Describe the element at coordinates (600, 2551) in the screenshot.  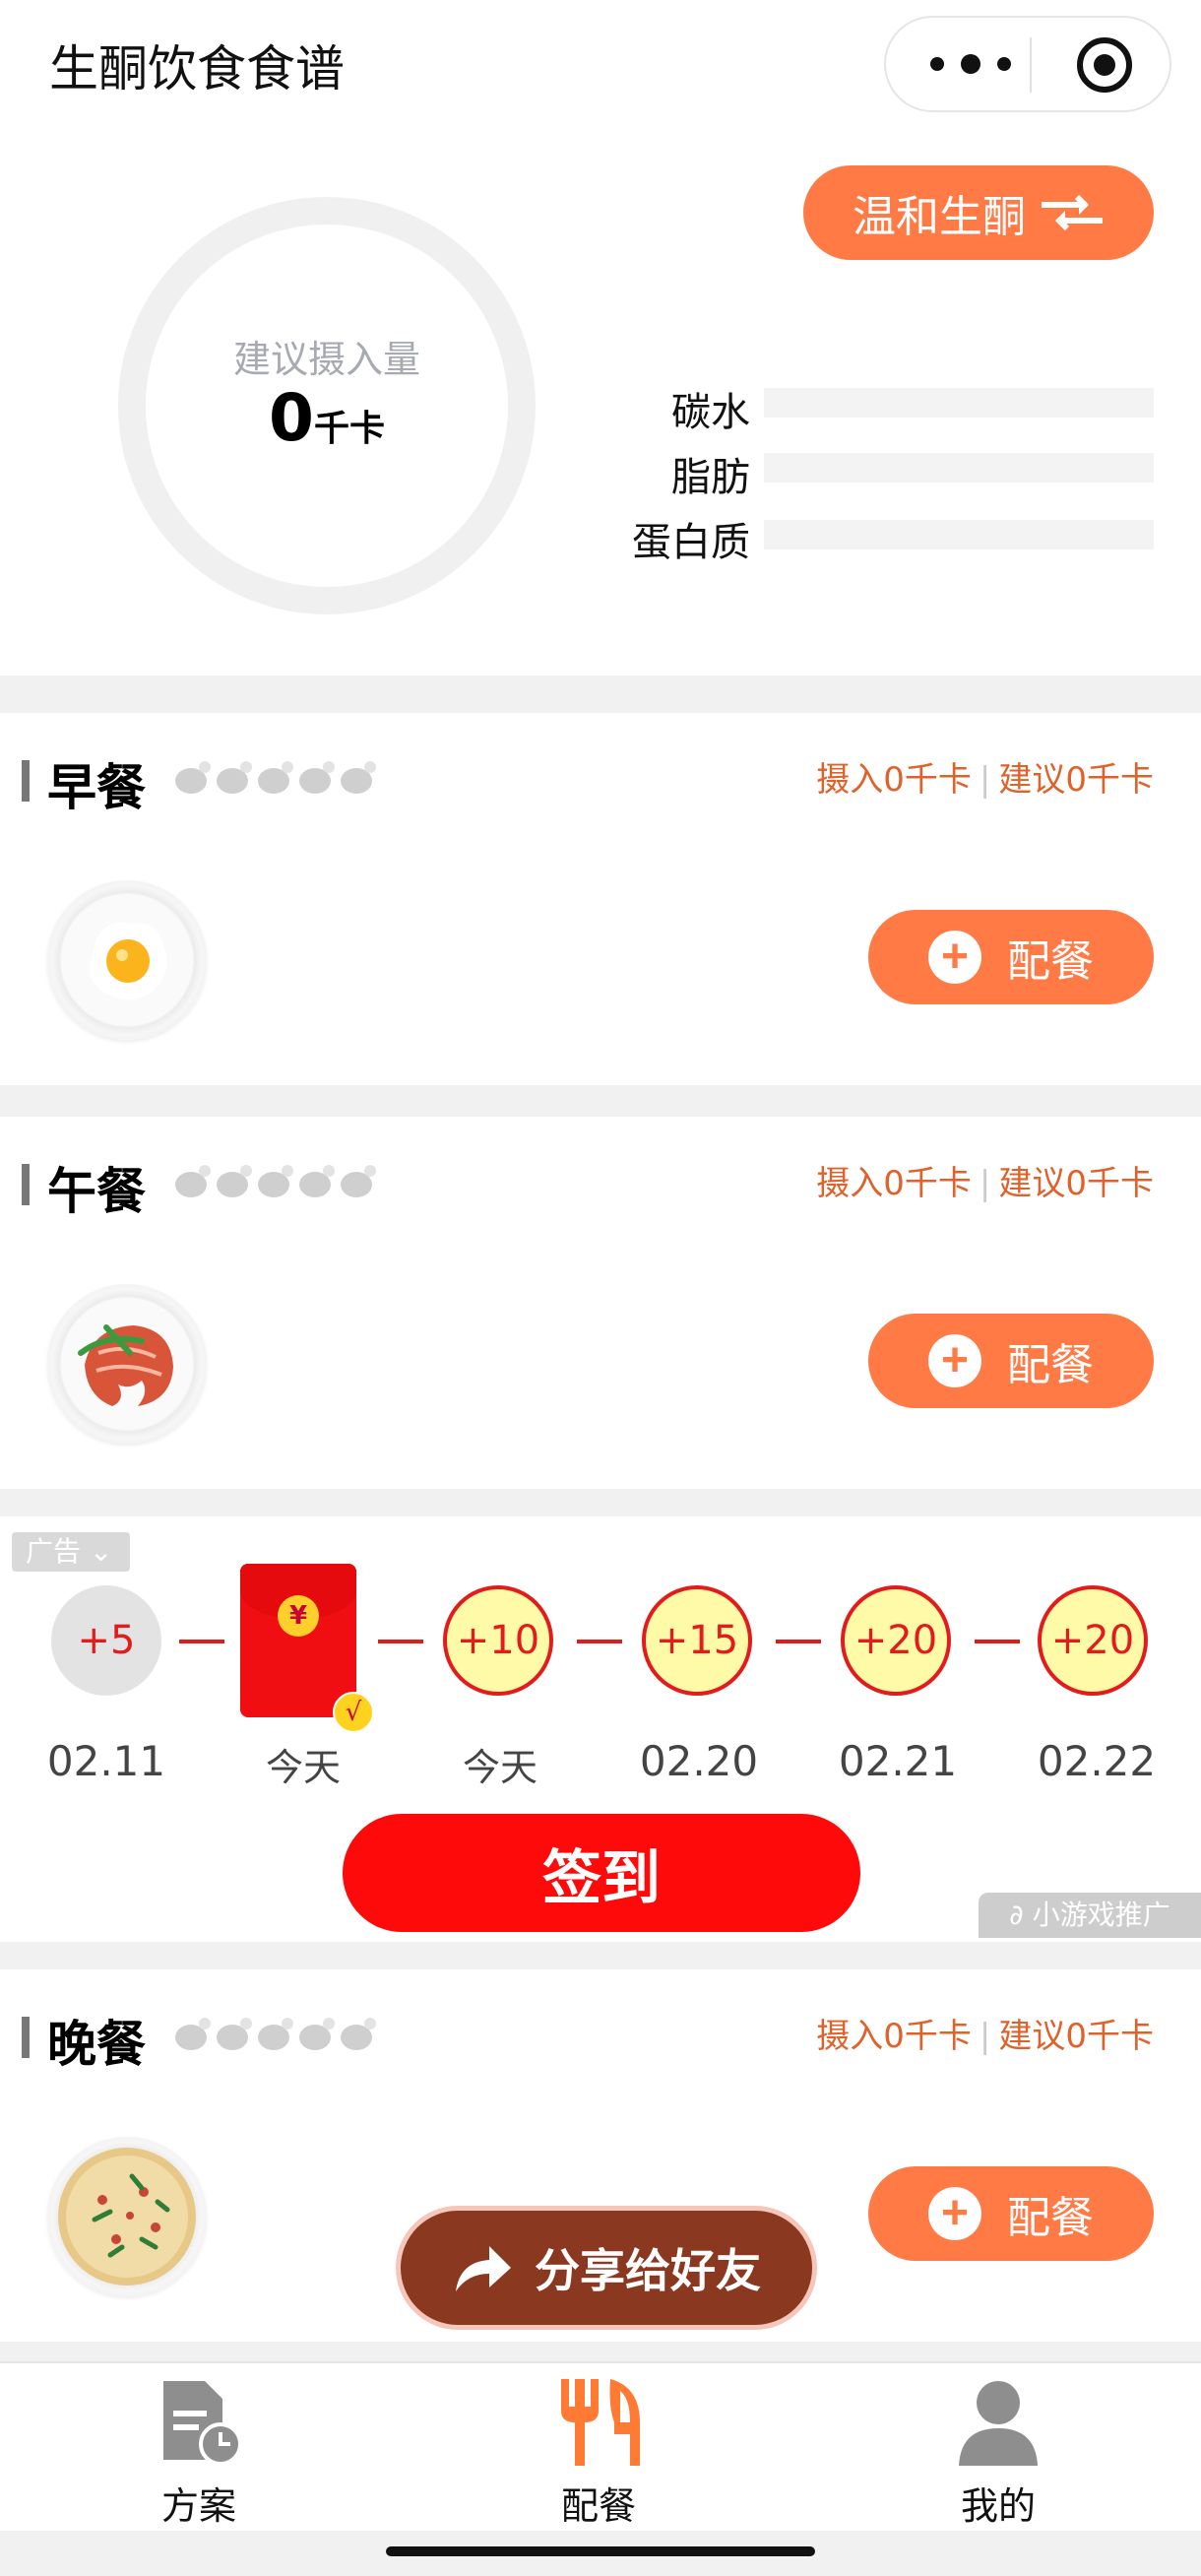
I see `home-indicator` at that location.